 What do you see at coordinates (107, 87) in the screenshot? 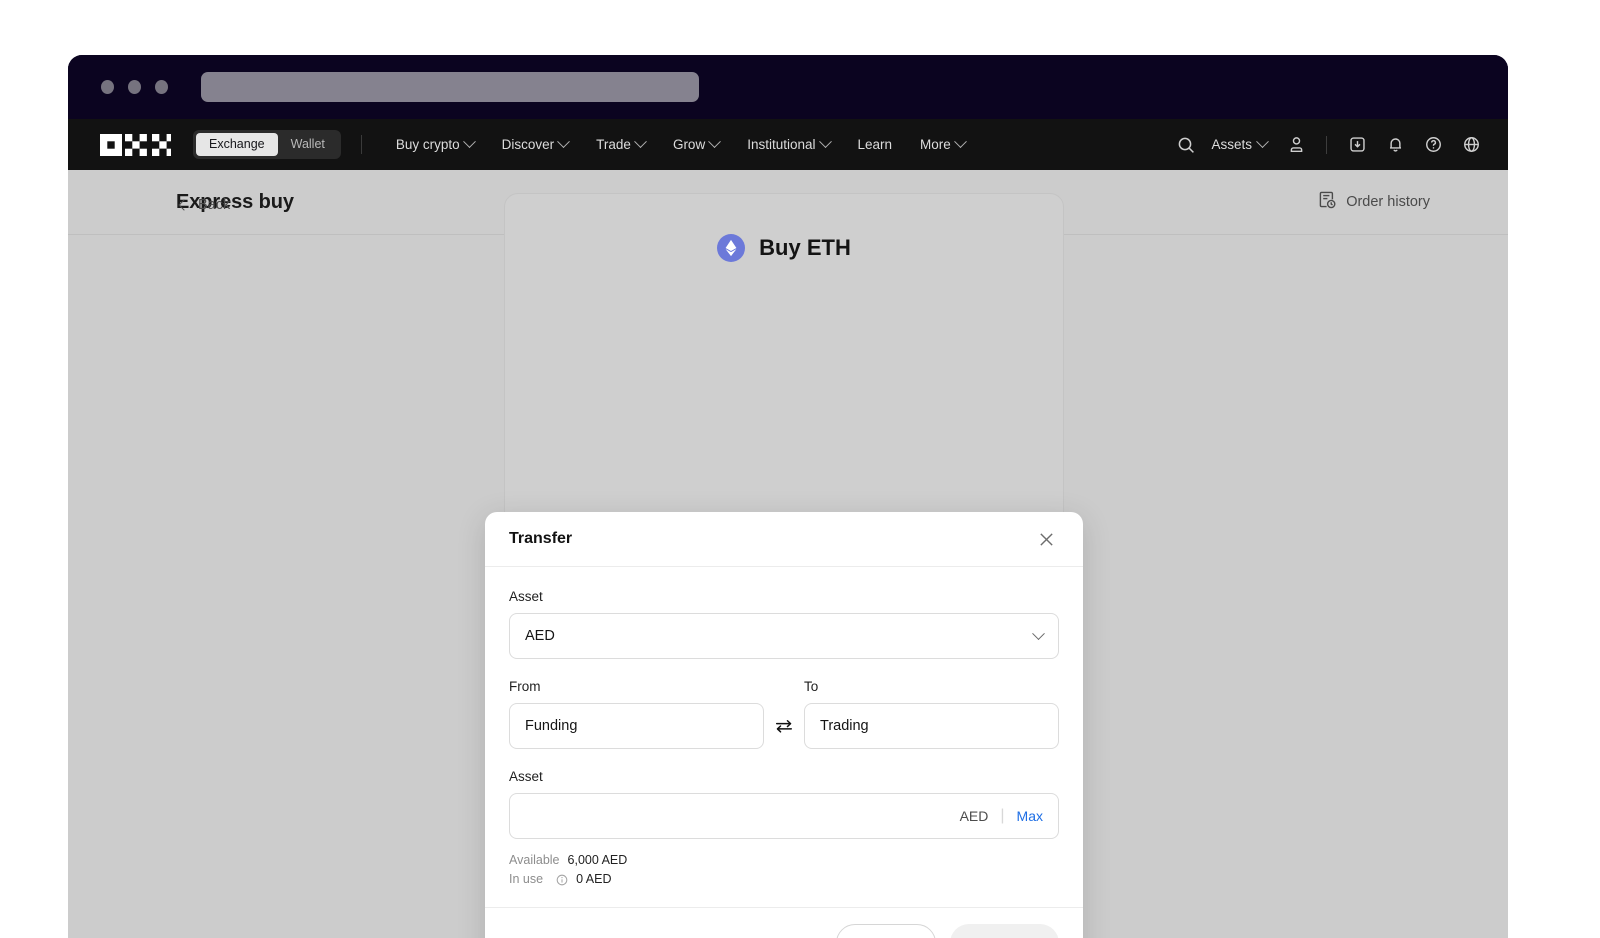
I see `close-window-icon` at bounding box center [107, 87].